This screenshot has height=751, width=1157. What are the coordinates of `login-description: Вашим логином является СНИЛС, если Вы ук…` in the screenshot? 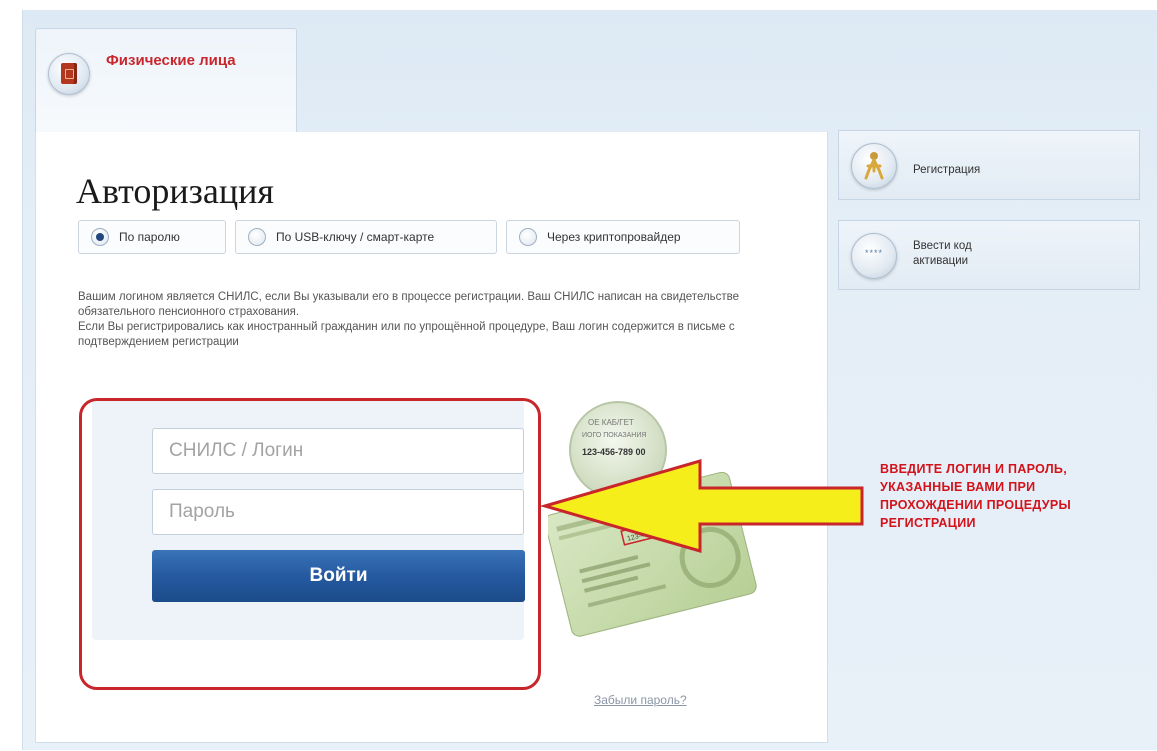 It's located at (428, 320).